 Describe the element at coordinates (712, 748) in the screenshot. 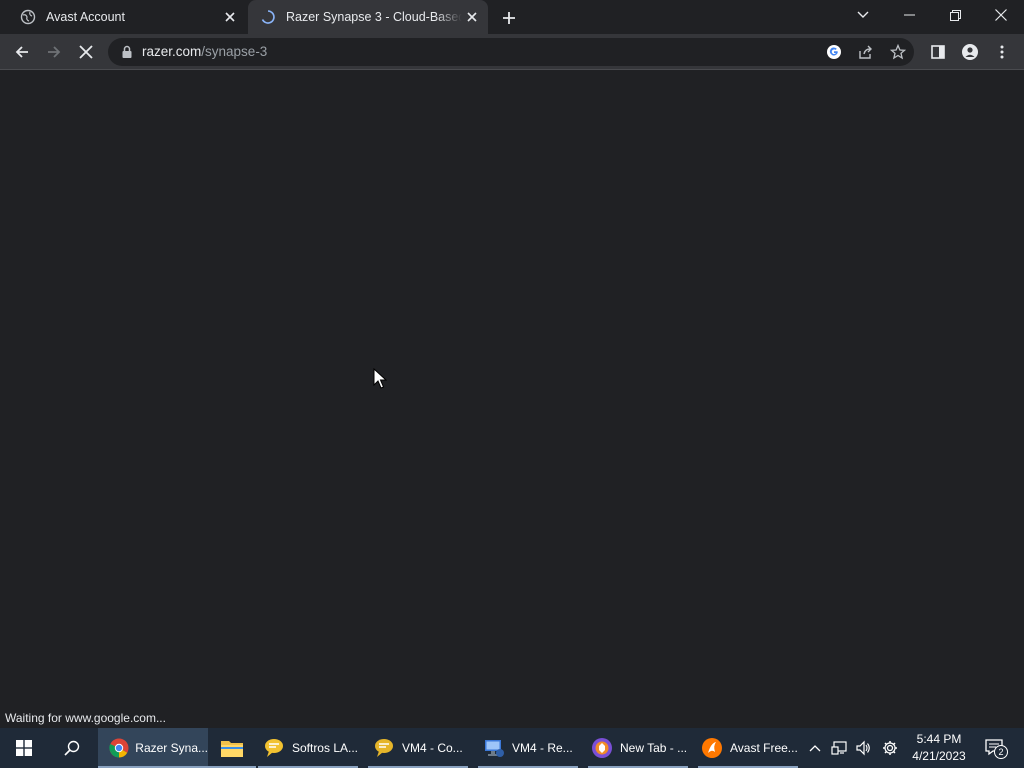

I see `avast-antivirus-icon` at that location.